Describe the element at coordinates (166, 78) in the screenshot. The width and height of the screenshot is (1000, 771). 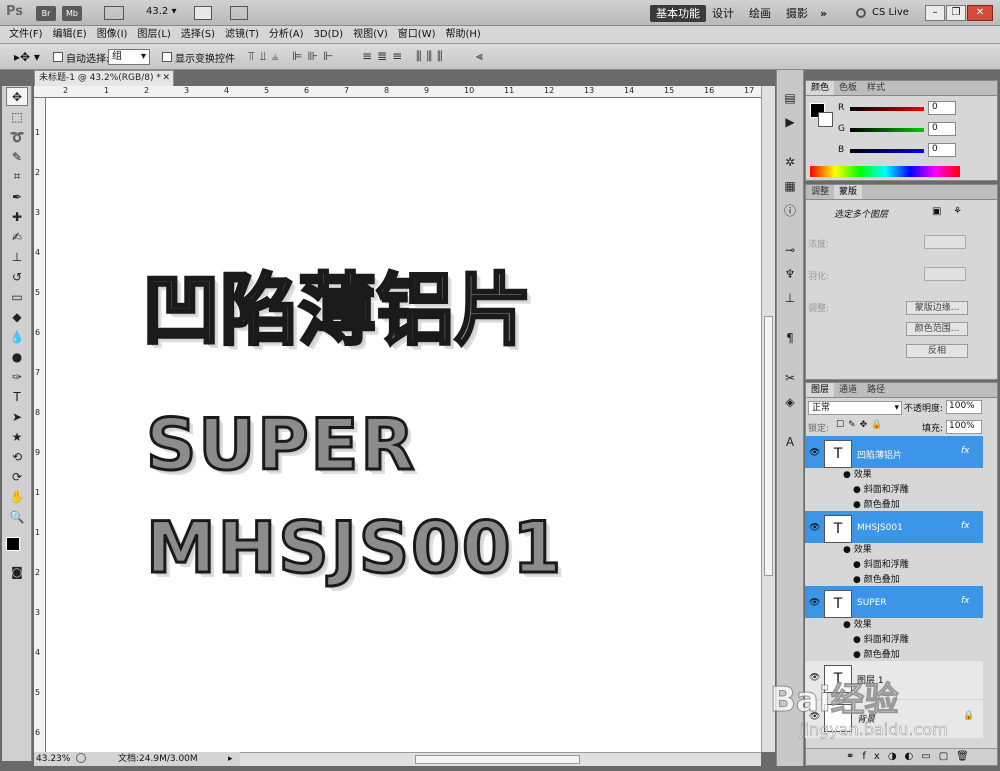
I see `close-document-icon: ✕` at that location.